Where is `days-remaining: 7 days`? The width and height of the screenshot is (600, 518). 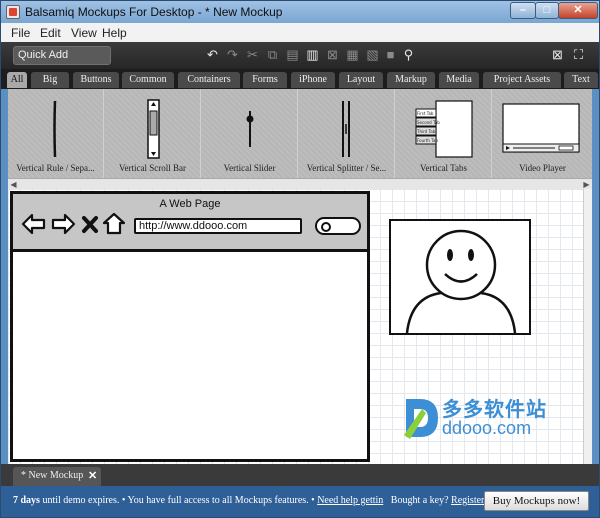
days-remaining: 7 days is located at coordinates (26, 500).